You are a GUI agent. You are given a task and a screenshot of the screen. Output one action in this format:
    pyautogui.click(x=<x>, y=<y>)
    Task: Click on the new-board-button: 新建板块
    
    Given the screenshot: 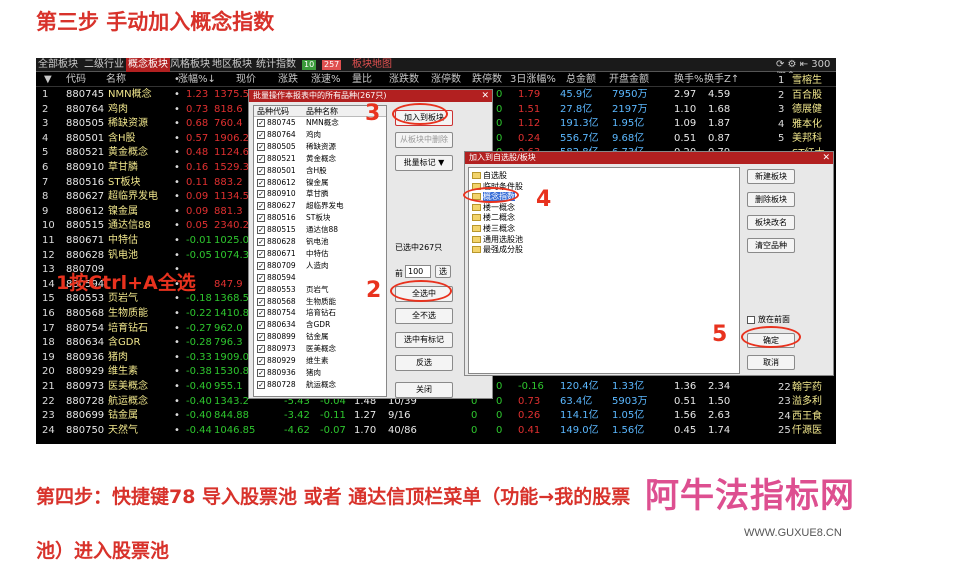 What is the action you would take?
    pyautogui.click(x=771, y=176)
    